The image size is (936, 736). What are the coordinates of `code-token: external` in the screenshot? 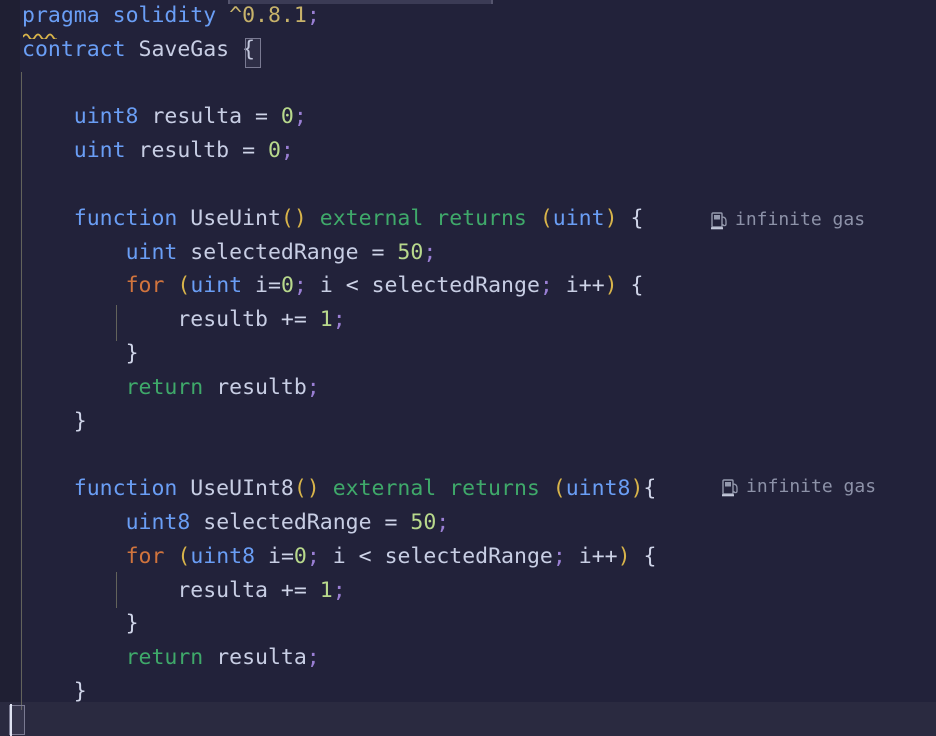 It's located at (384, 489).